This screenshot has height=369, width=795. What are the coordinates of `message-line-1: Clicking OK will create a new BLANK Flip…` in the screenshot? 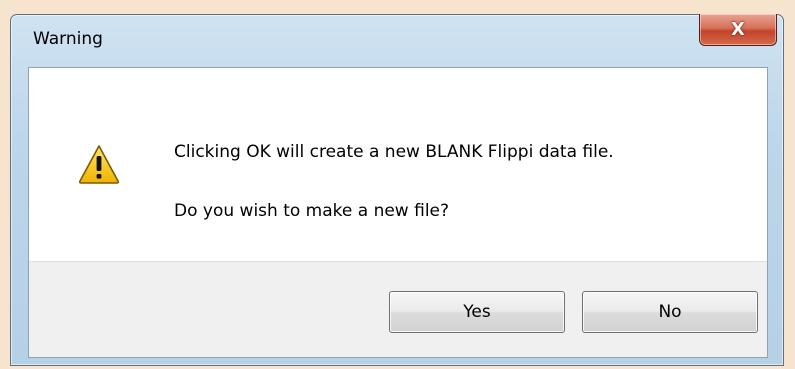 It's located at (394, 152).